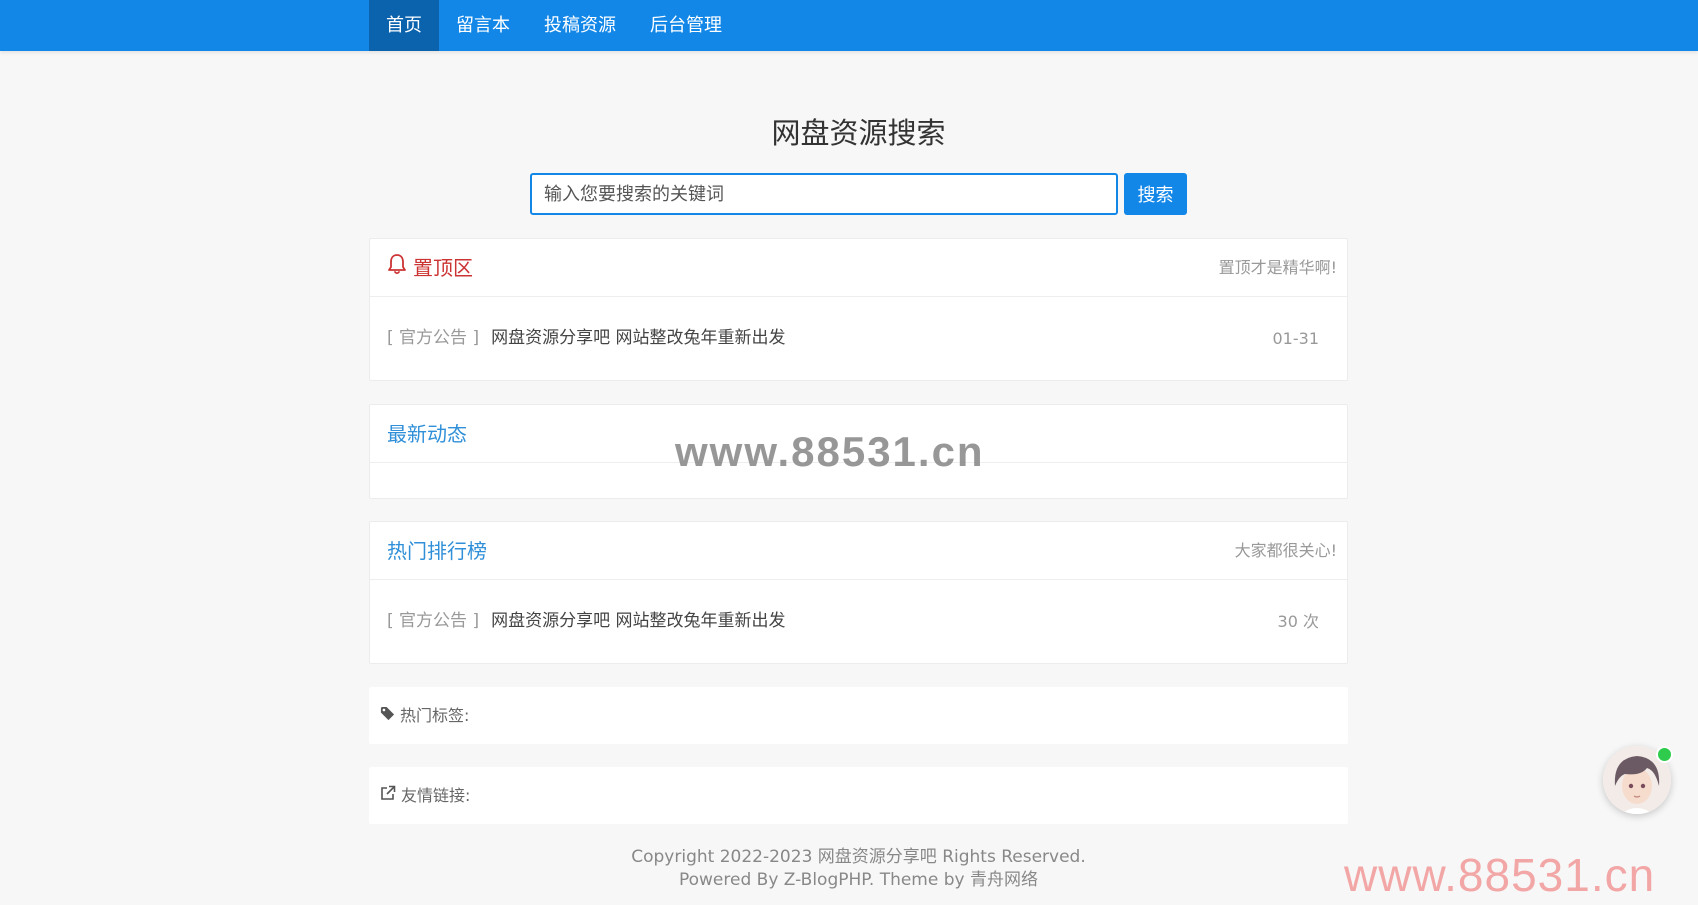 This screenshot has height=905, width=1698. What do you see at coordinates (483, 25) in the screenshot?
I see `nav-item-guestbook: 留言本` at bounding box center [483, 25].